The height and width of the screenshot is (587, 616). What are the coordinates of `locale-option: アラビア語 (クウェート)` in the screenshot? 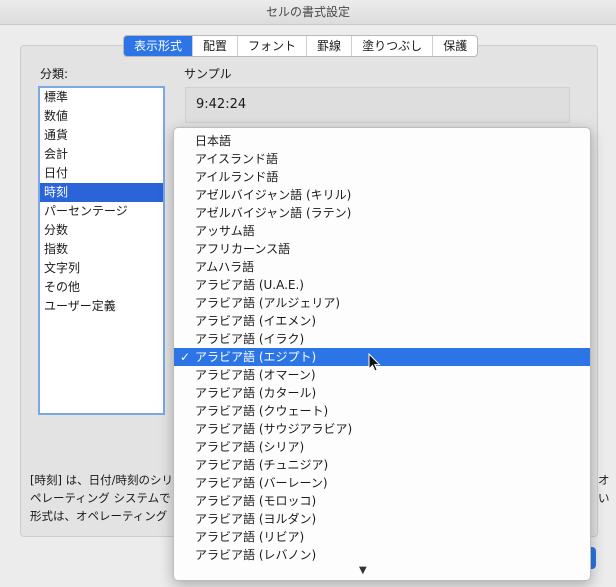 It's located at (382, 411).